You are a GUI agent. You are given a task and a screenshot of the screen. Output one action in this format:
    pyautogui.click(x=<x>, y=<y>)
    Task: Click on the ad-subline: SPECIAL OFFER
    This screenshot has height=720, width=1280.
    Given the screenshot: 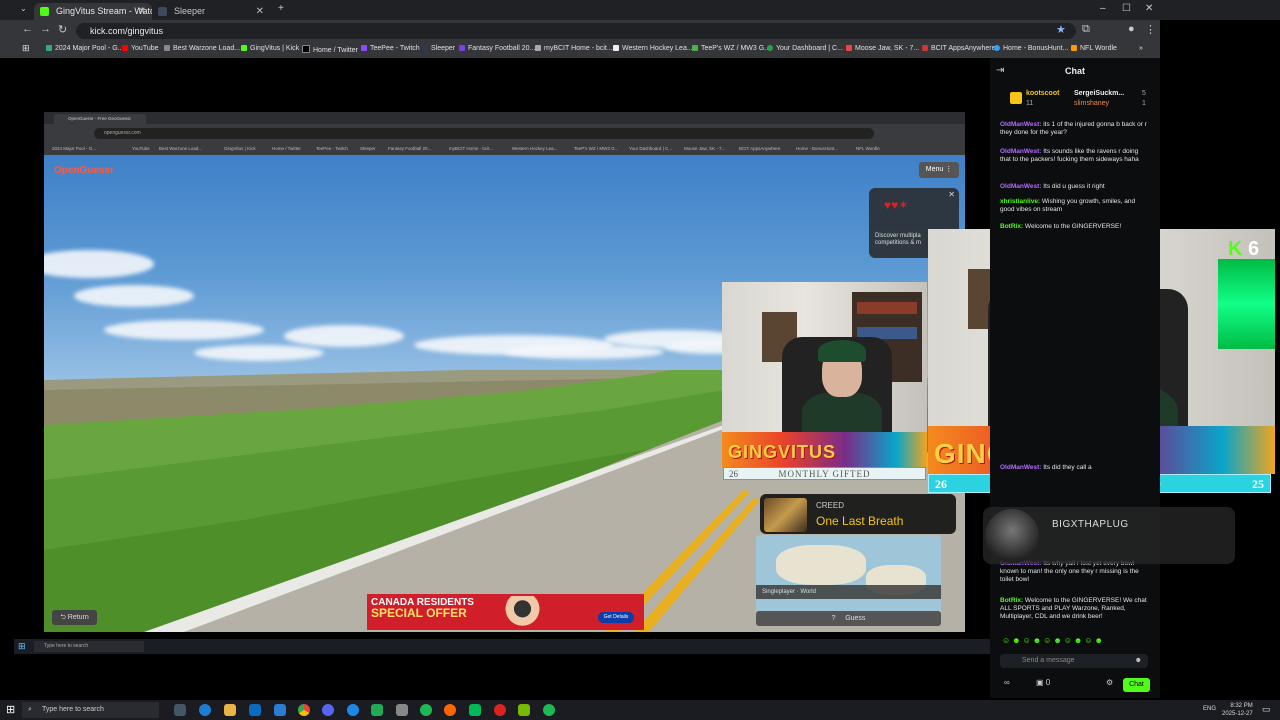 What is the action you would take?
    pyautogui.click(x=419, y=613)
    